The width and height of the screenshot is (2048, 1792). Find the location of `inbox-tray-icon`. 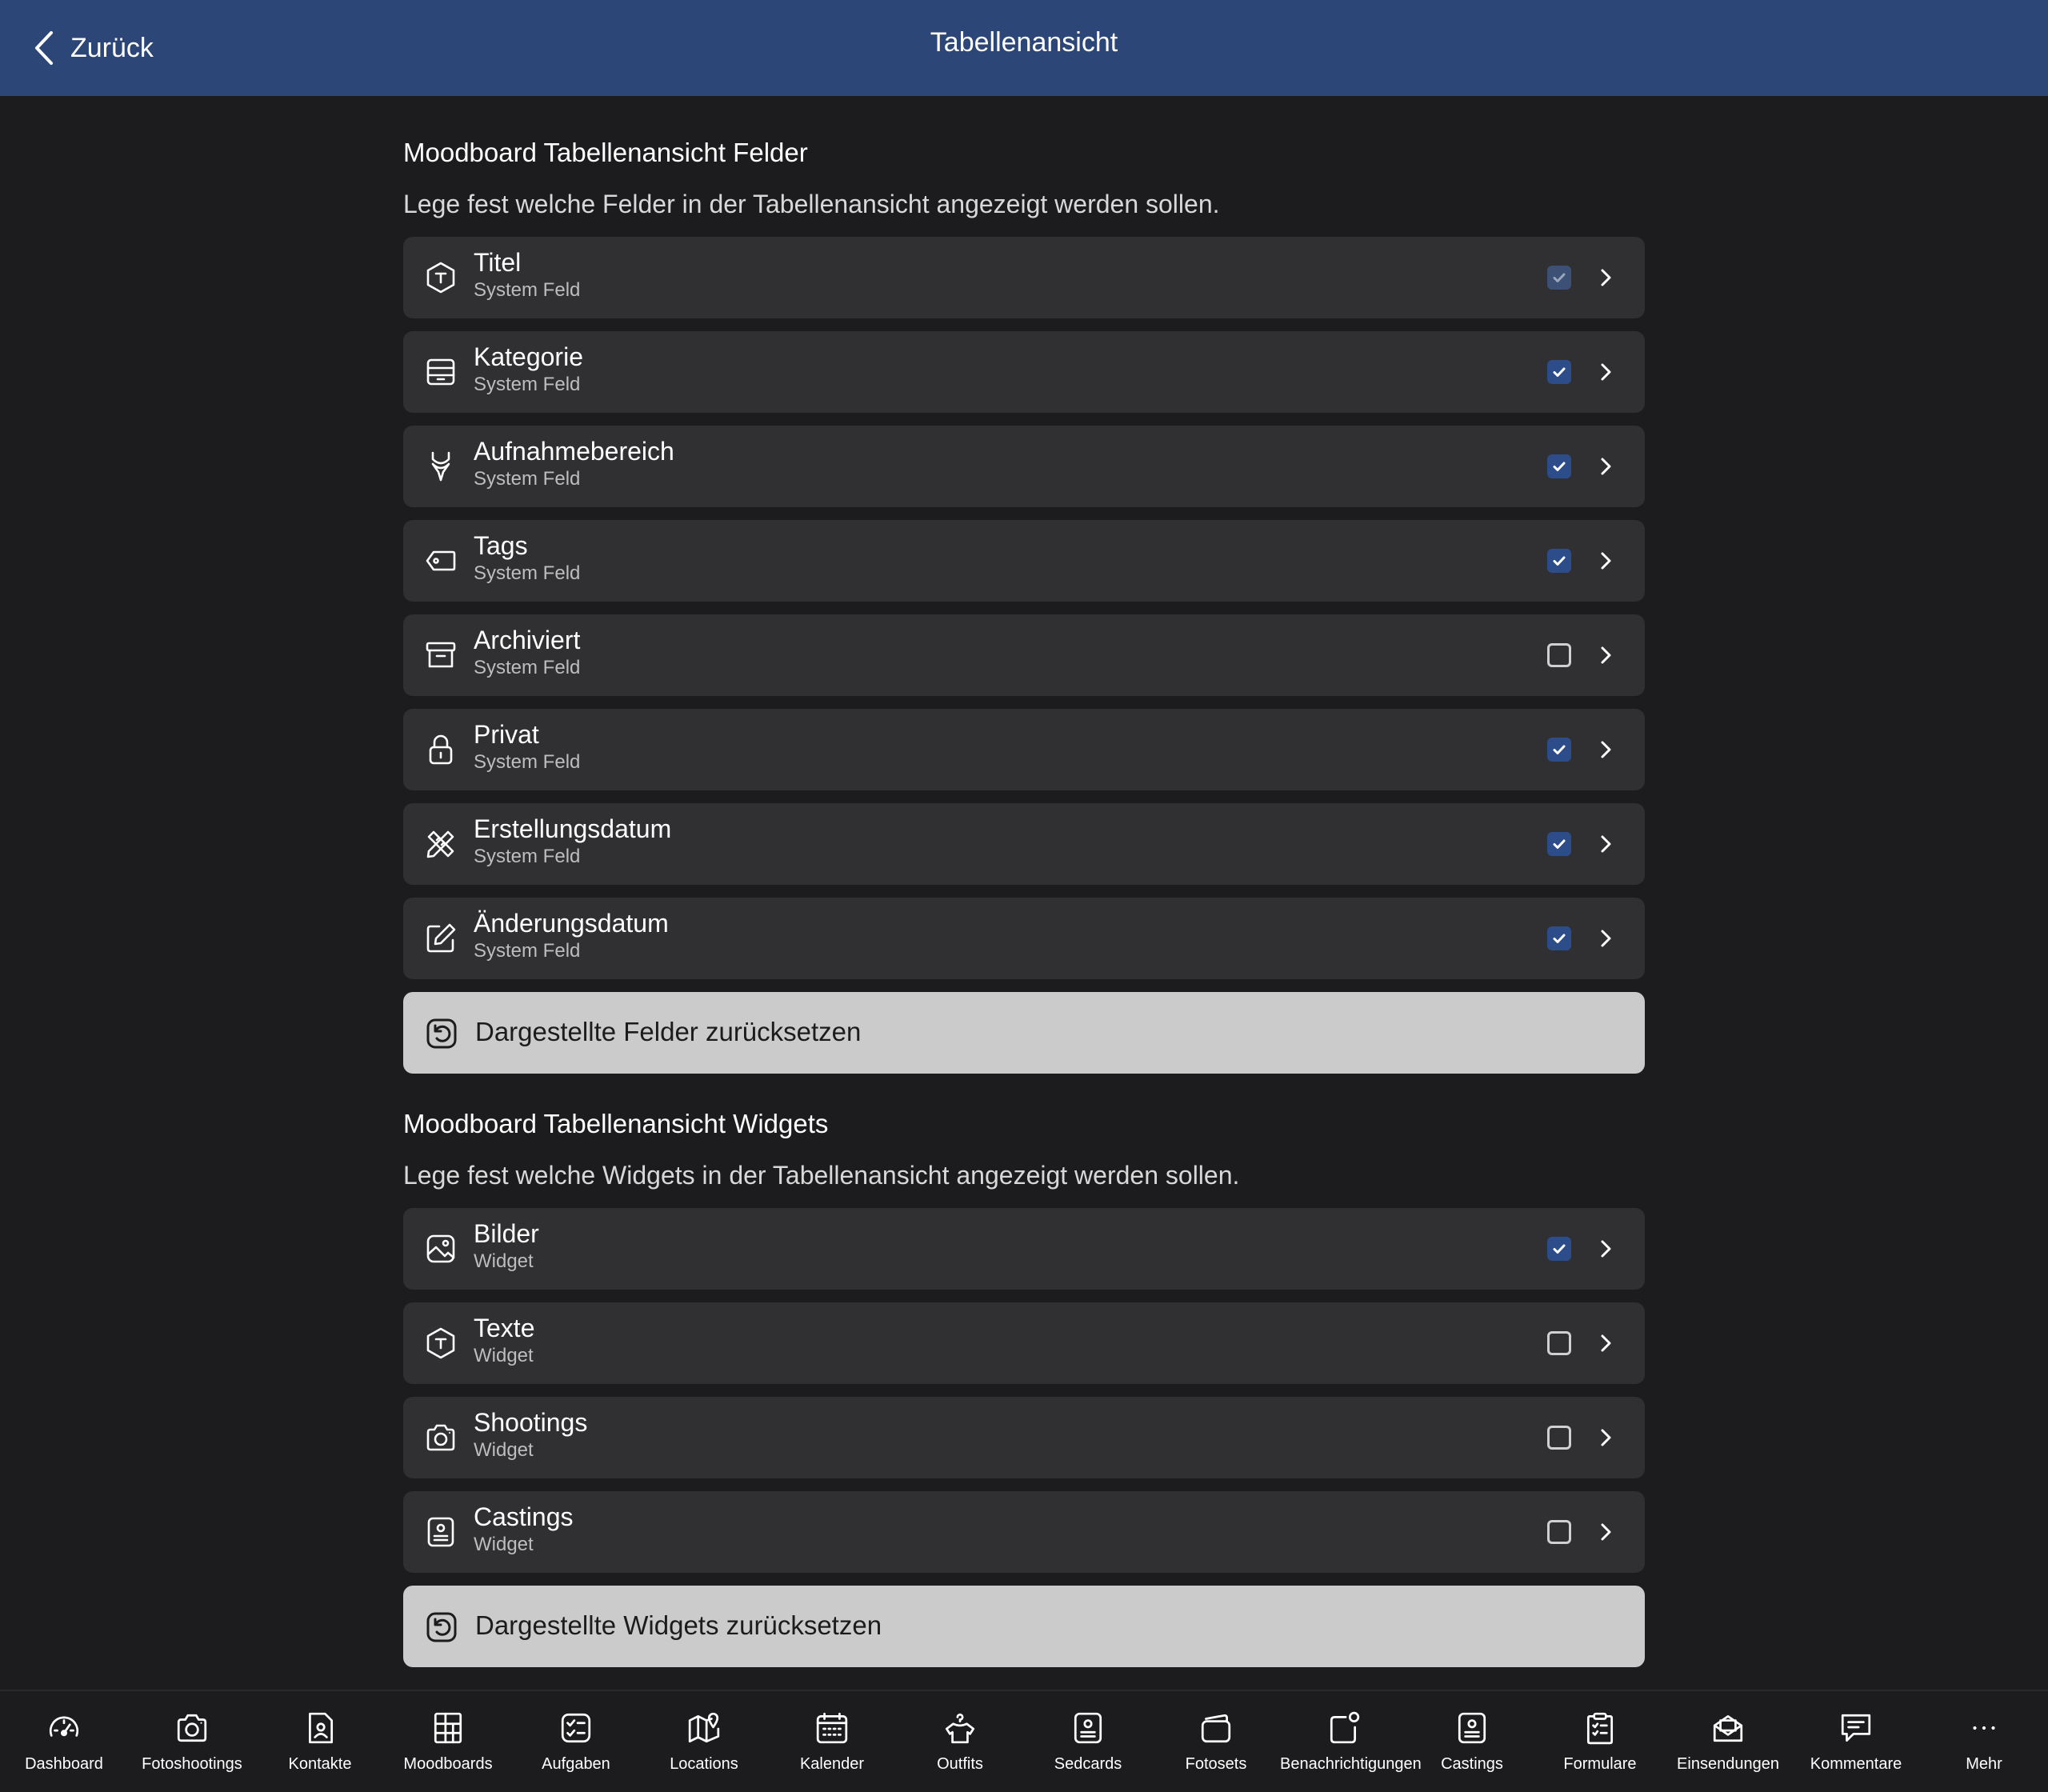

inbox-tray-icon is located at coordinates (441, 372).